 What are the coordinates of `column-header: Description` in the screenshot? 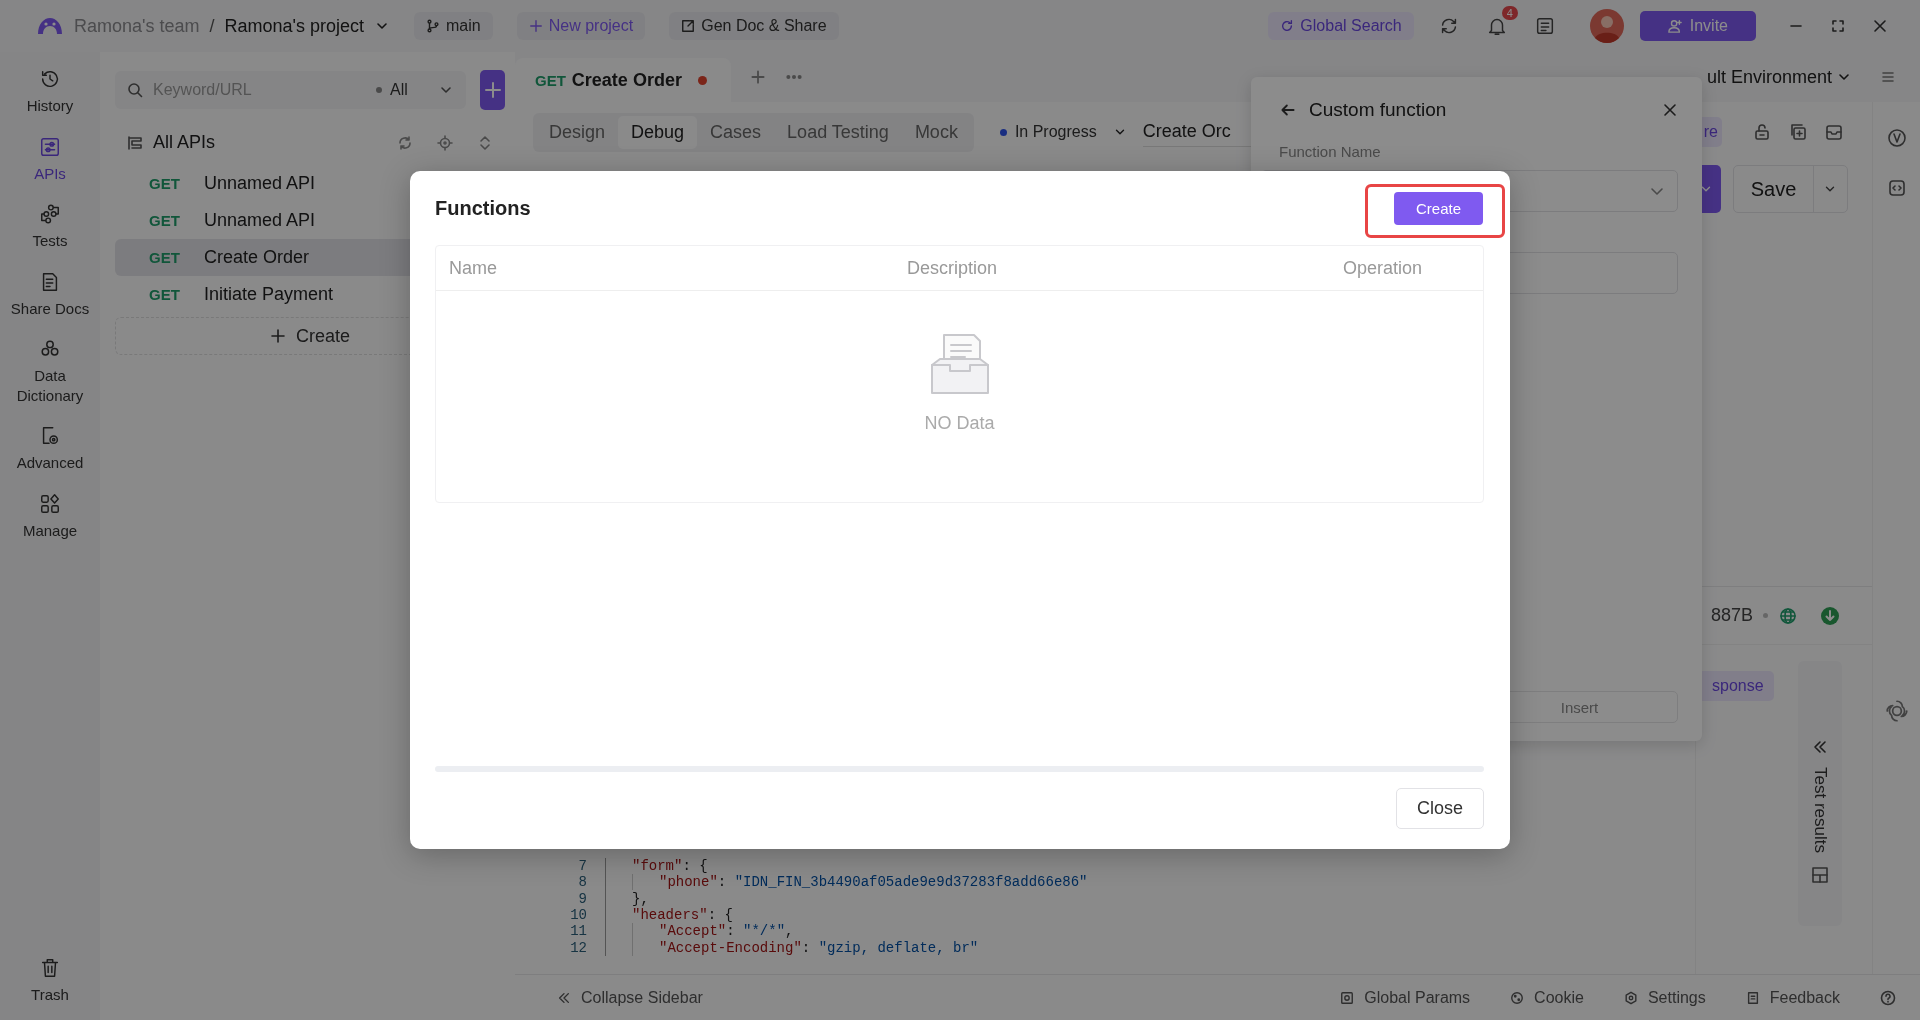 It's located at (952, 268).